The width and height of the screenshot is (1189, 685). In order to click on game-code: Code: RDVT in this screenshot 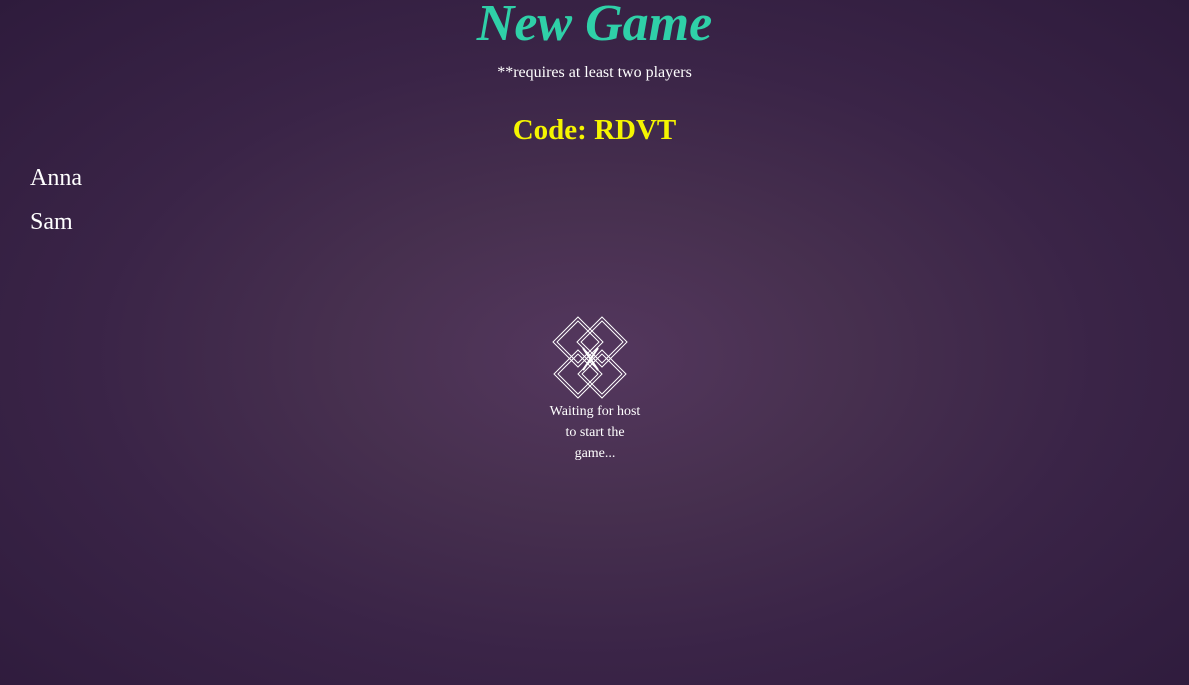, I will do `click(594, 130)`.